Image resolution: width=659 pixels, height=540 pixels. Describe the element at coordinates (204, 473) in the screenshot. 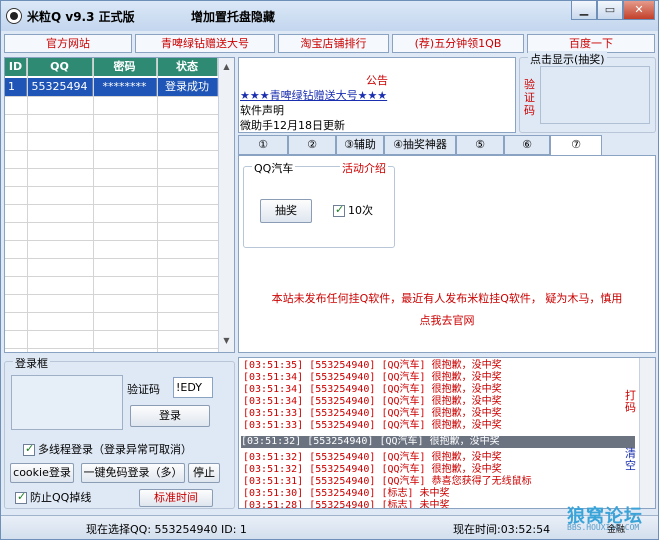

I see `stop-button: 停止` at that location.